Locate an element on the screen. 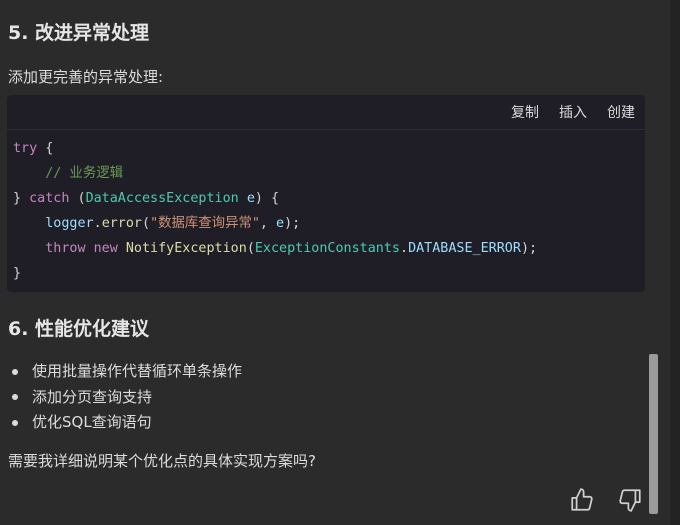  code-token: new is located at coordinates (105, 248).